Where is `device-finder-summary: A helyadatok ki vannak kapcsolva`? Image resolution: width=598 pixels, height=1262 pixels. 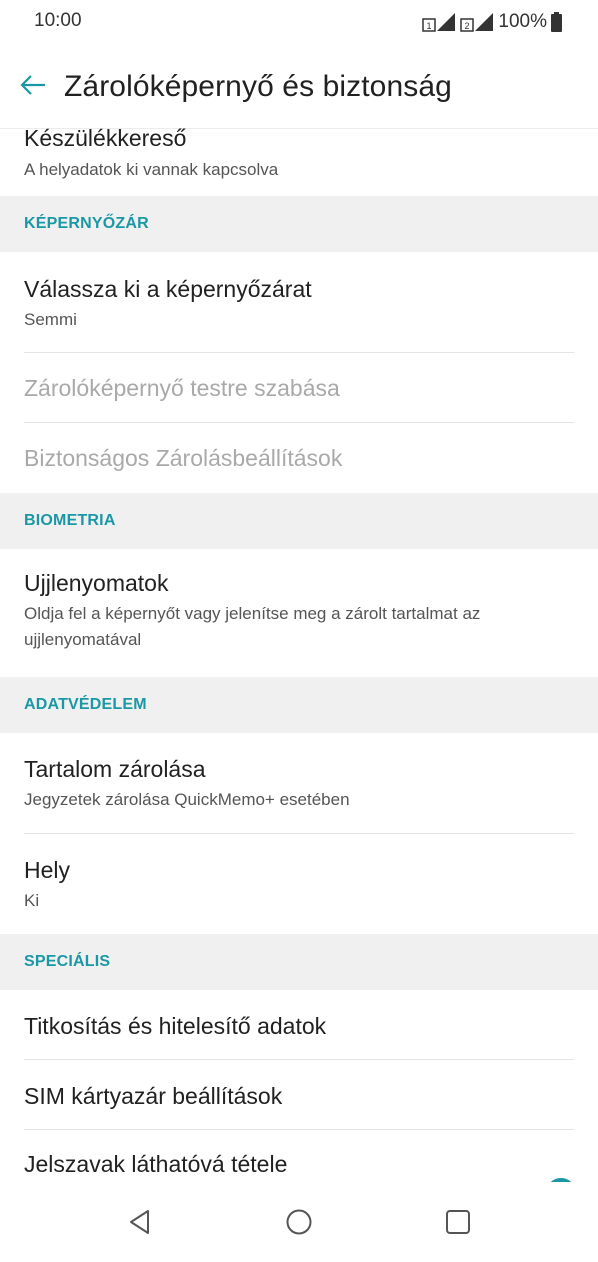 device-finder-summary: A helyadatok ki vannak kapcsolva is located at coordinates (151, 169).